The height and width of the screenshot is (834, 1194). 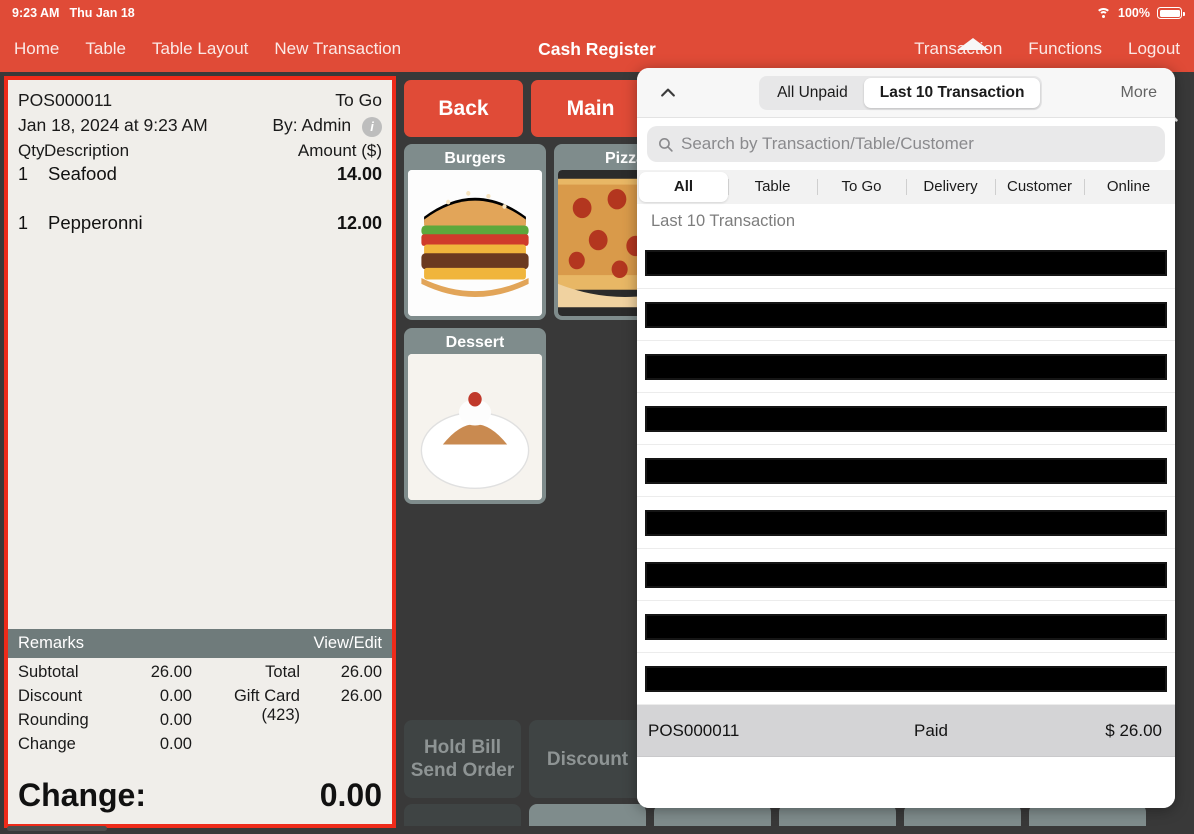 I want to click on transaction-scope-segmented-control: All Unpaid Last 10 Transaction, so click(x=901, y=92).